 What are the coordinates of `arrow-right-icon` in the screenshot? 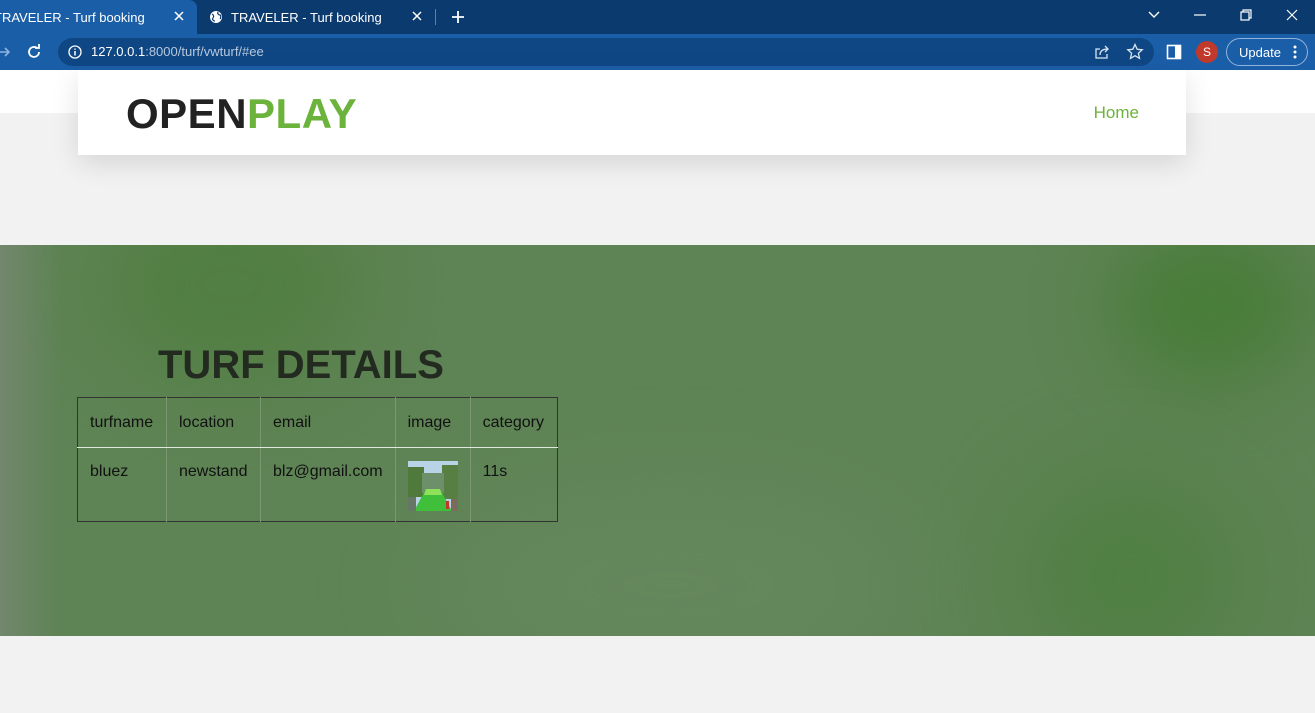 It's located at (5, 52).